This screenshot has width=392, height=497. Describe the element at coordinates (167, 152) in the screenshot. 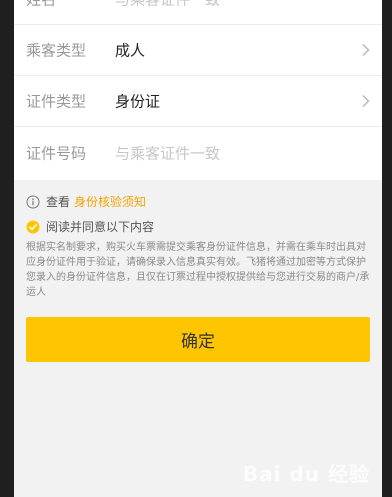

I see `id-number-input: 与乘客证件一致` at that location.